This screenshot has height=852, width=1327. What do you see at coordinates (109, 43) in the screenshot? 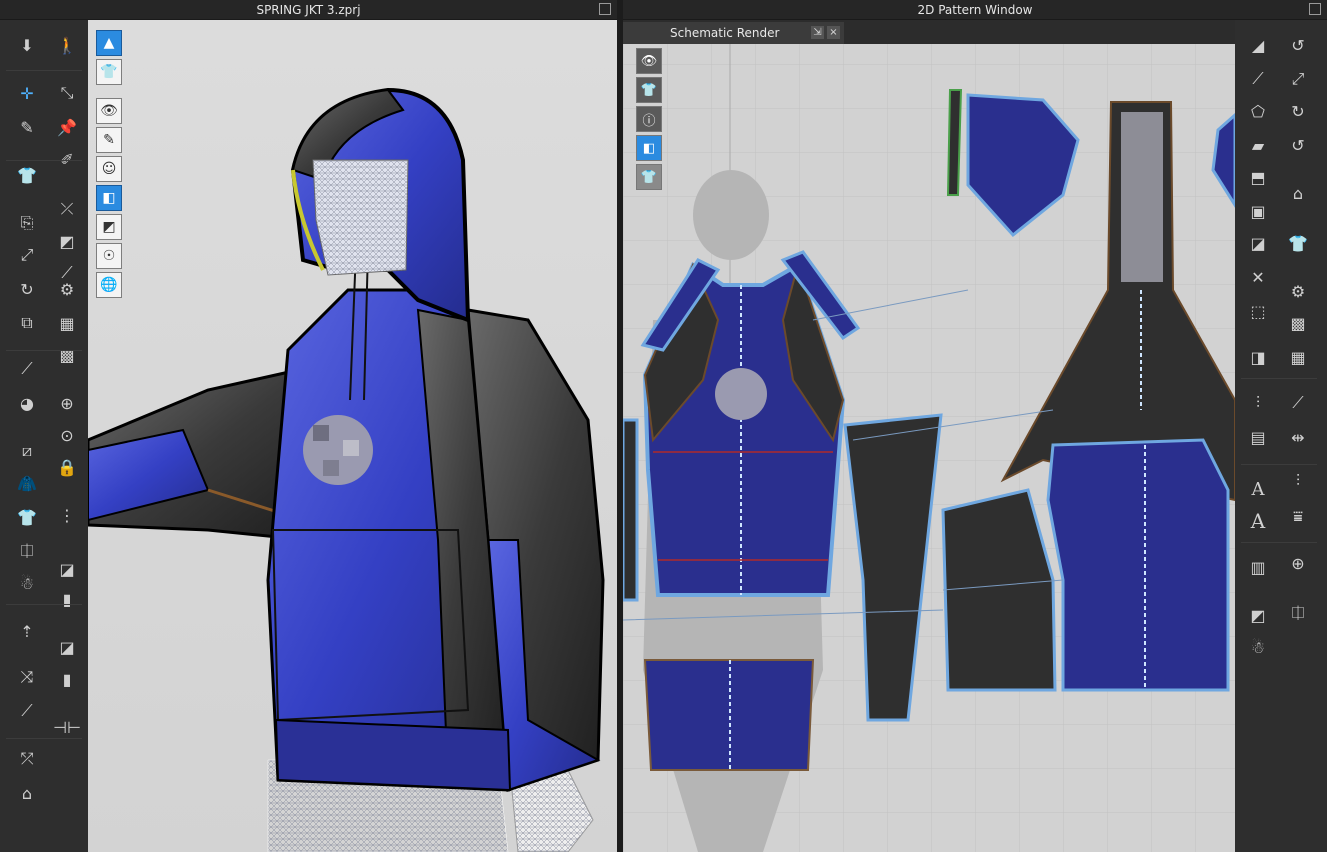
I see `show-avatar-icon: ▲` at bounding box center [109, 43].